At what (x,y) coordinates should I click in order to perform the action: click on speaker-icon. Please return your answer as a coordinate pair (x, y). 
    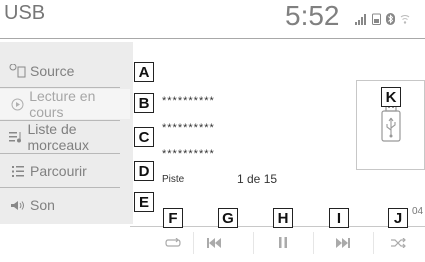
    Looking at the image, I should click on (18, 205).